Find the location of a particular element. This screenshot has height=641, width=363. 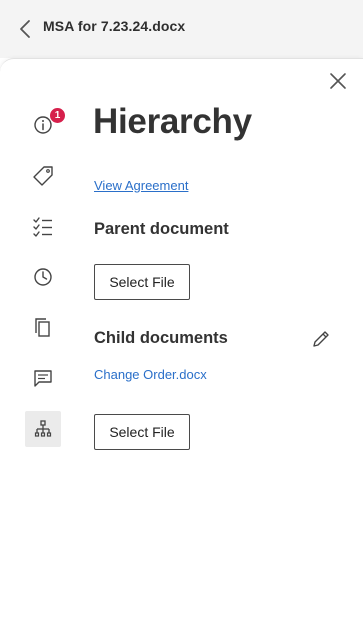

sidebar-item-history is located at coordinates (43, 277).